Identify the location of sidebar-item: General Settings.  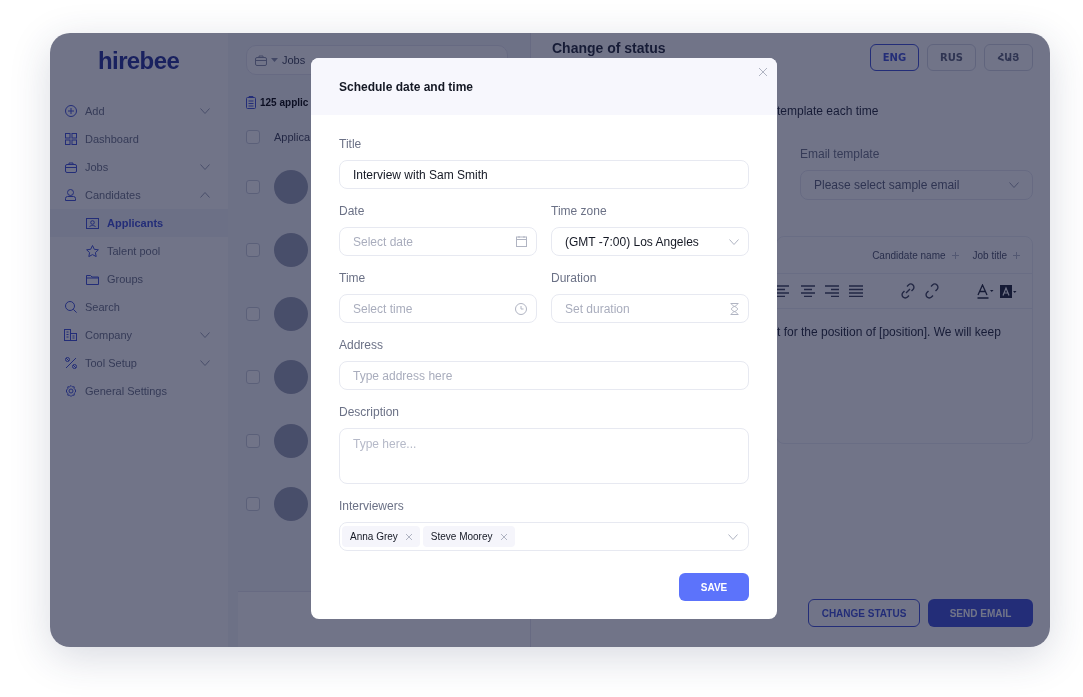
(126, 391).